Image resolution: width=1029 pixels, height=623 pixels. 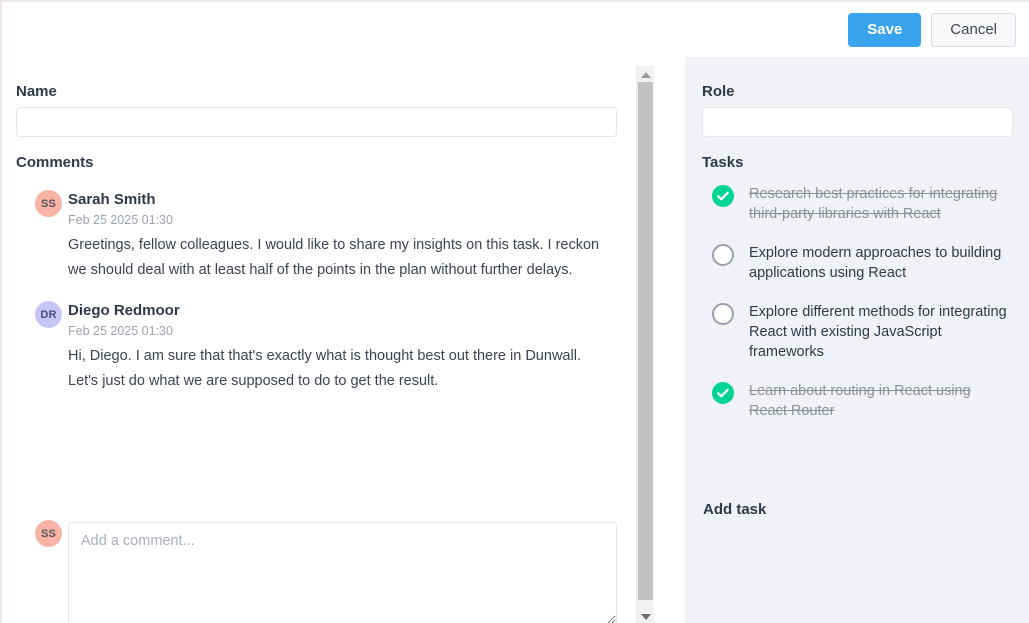 What do you see at coordinates (316, 122) in the screenshot?
I see `name-input` at bounding box center [316, 122].